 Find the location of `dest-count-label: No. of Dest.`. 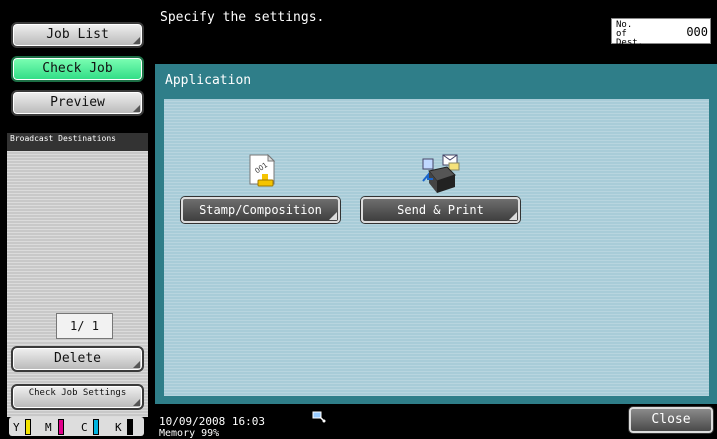

dest-count-label: No. of Dest. is located at coordinates (630, 34).